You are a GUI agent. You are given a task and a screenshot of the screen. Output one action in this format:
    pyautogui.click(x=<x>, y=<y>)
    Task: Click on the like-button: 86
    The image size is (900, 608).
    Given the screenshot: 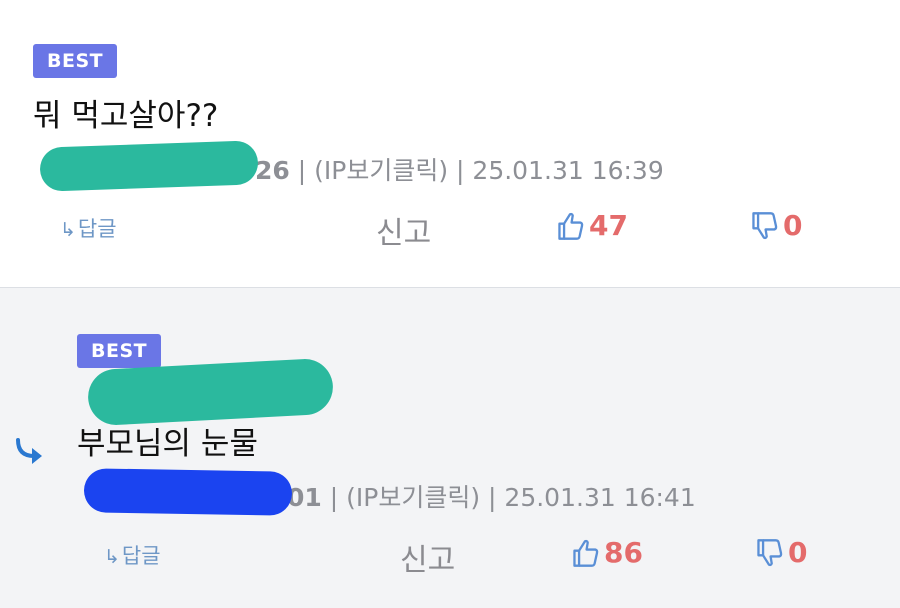 What is the action you would take?
    pyautogui.click(x=607, y=552)
    